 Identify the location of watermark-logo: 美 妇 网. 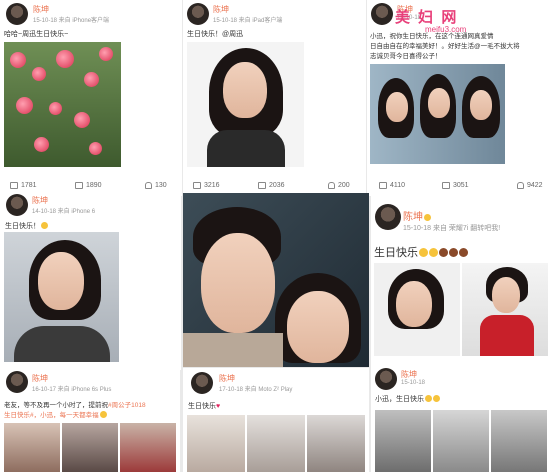
(427, 17).